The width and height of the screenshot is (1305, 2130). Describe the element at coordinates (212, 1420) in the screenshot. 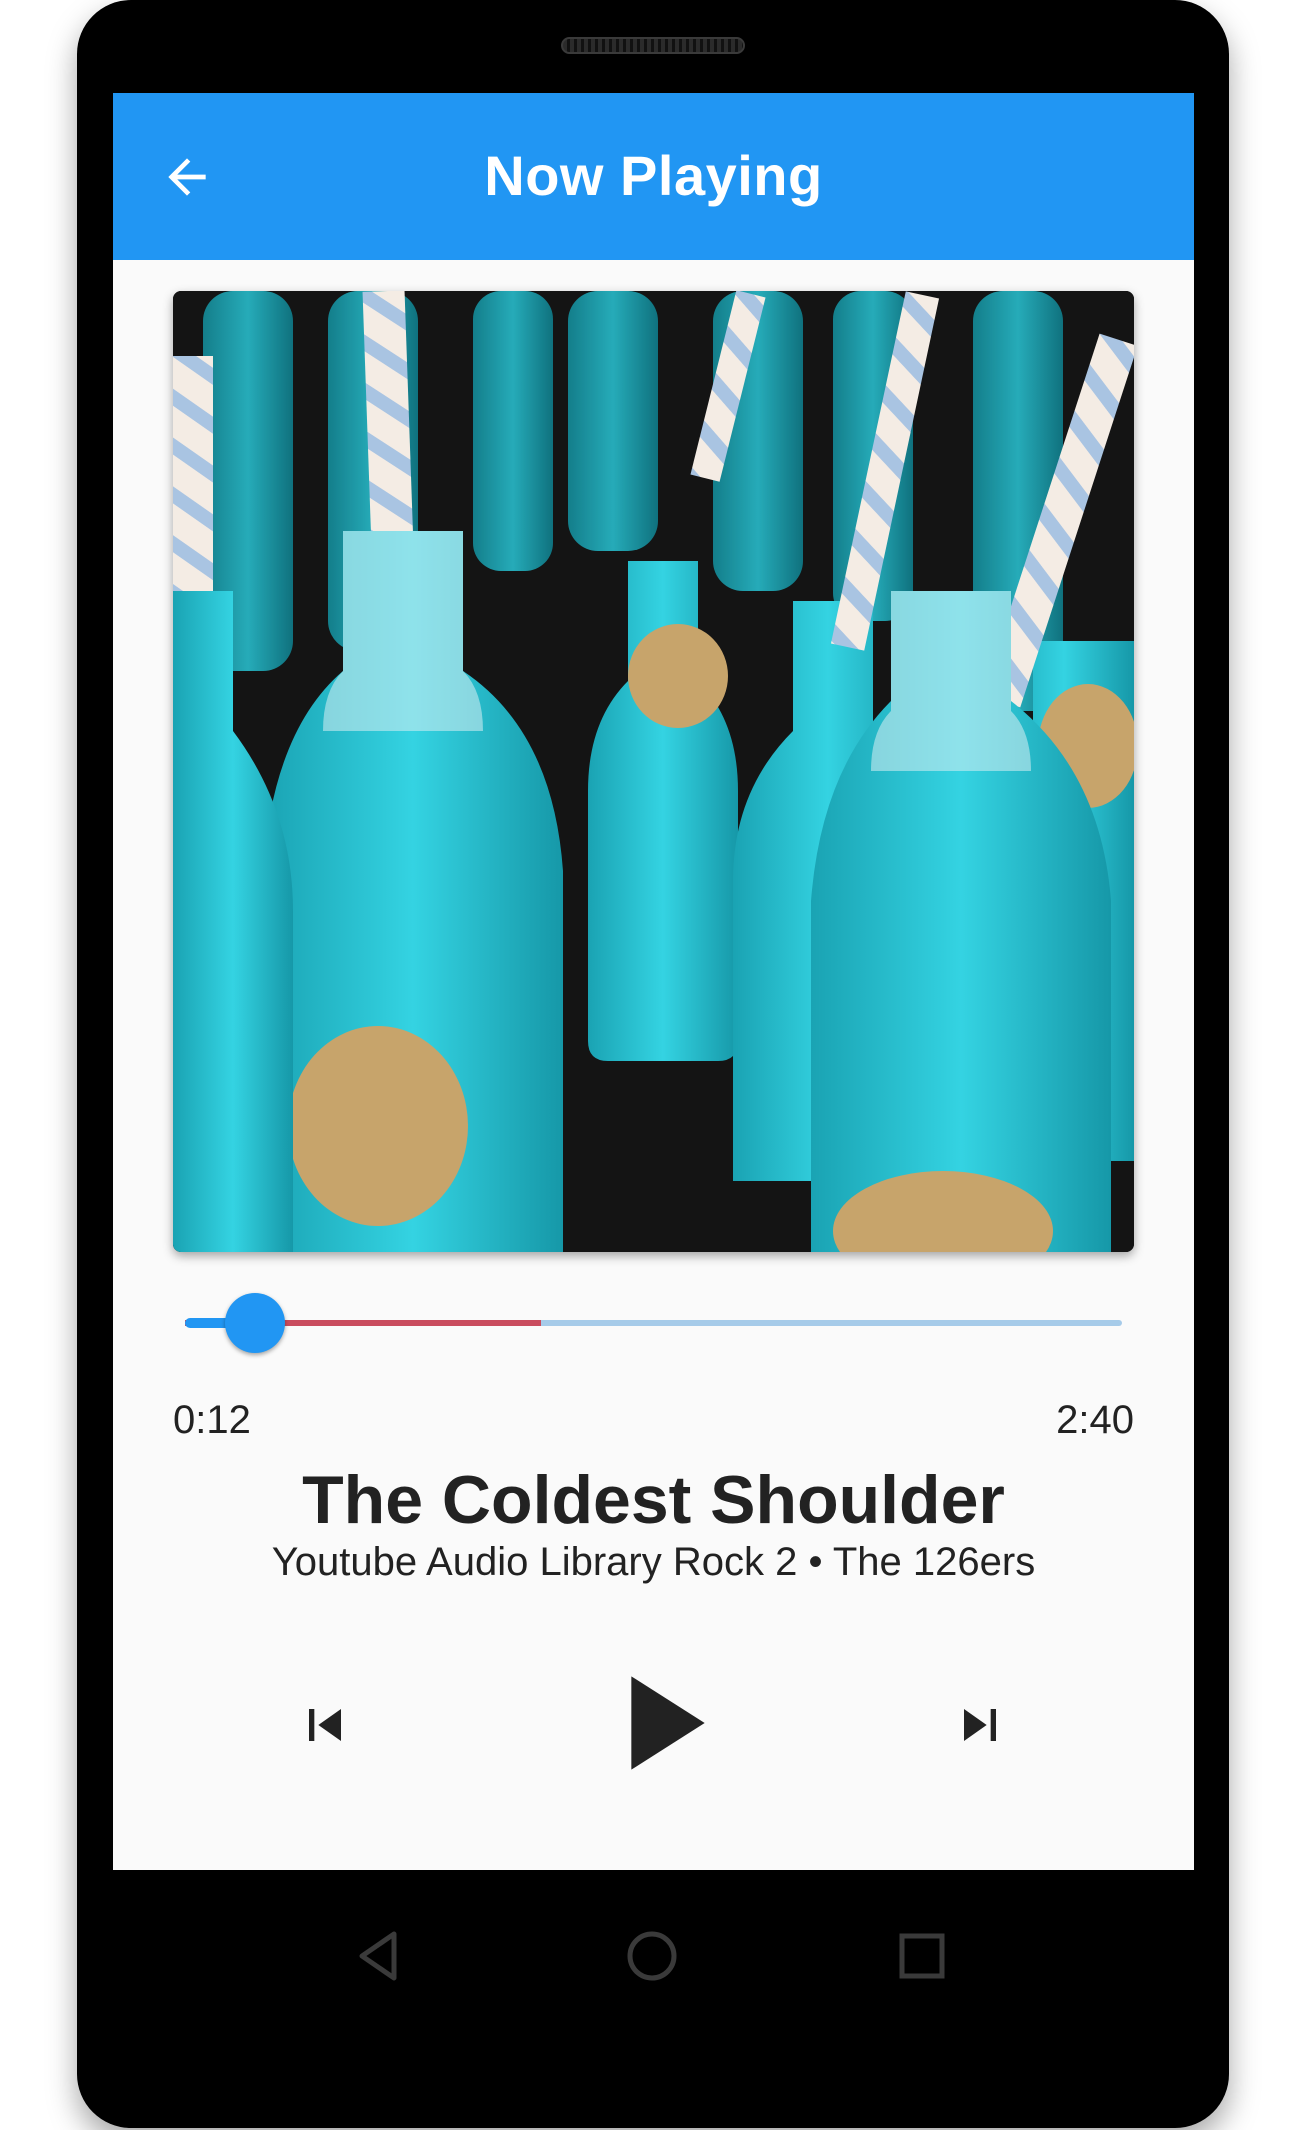

I see `elapsed-time: 0:12` at that location.